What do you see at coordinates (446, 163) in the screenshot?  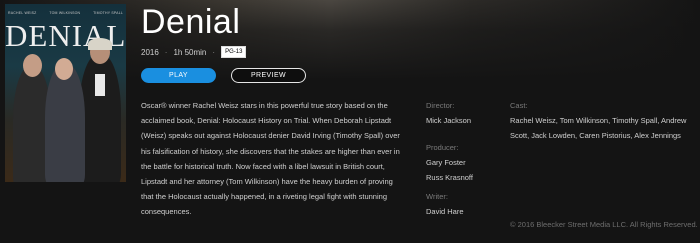 I see `producer-name: Gary Foster` at bounding box center [446, 163].